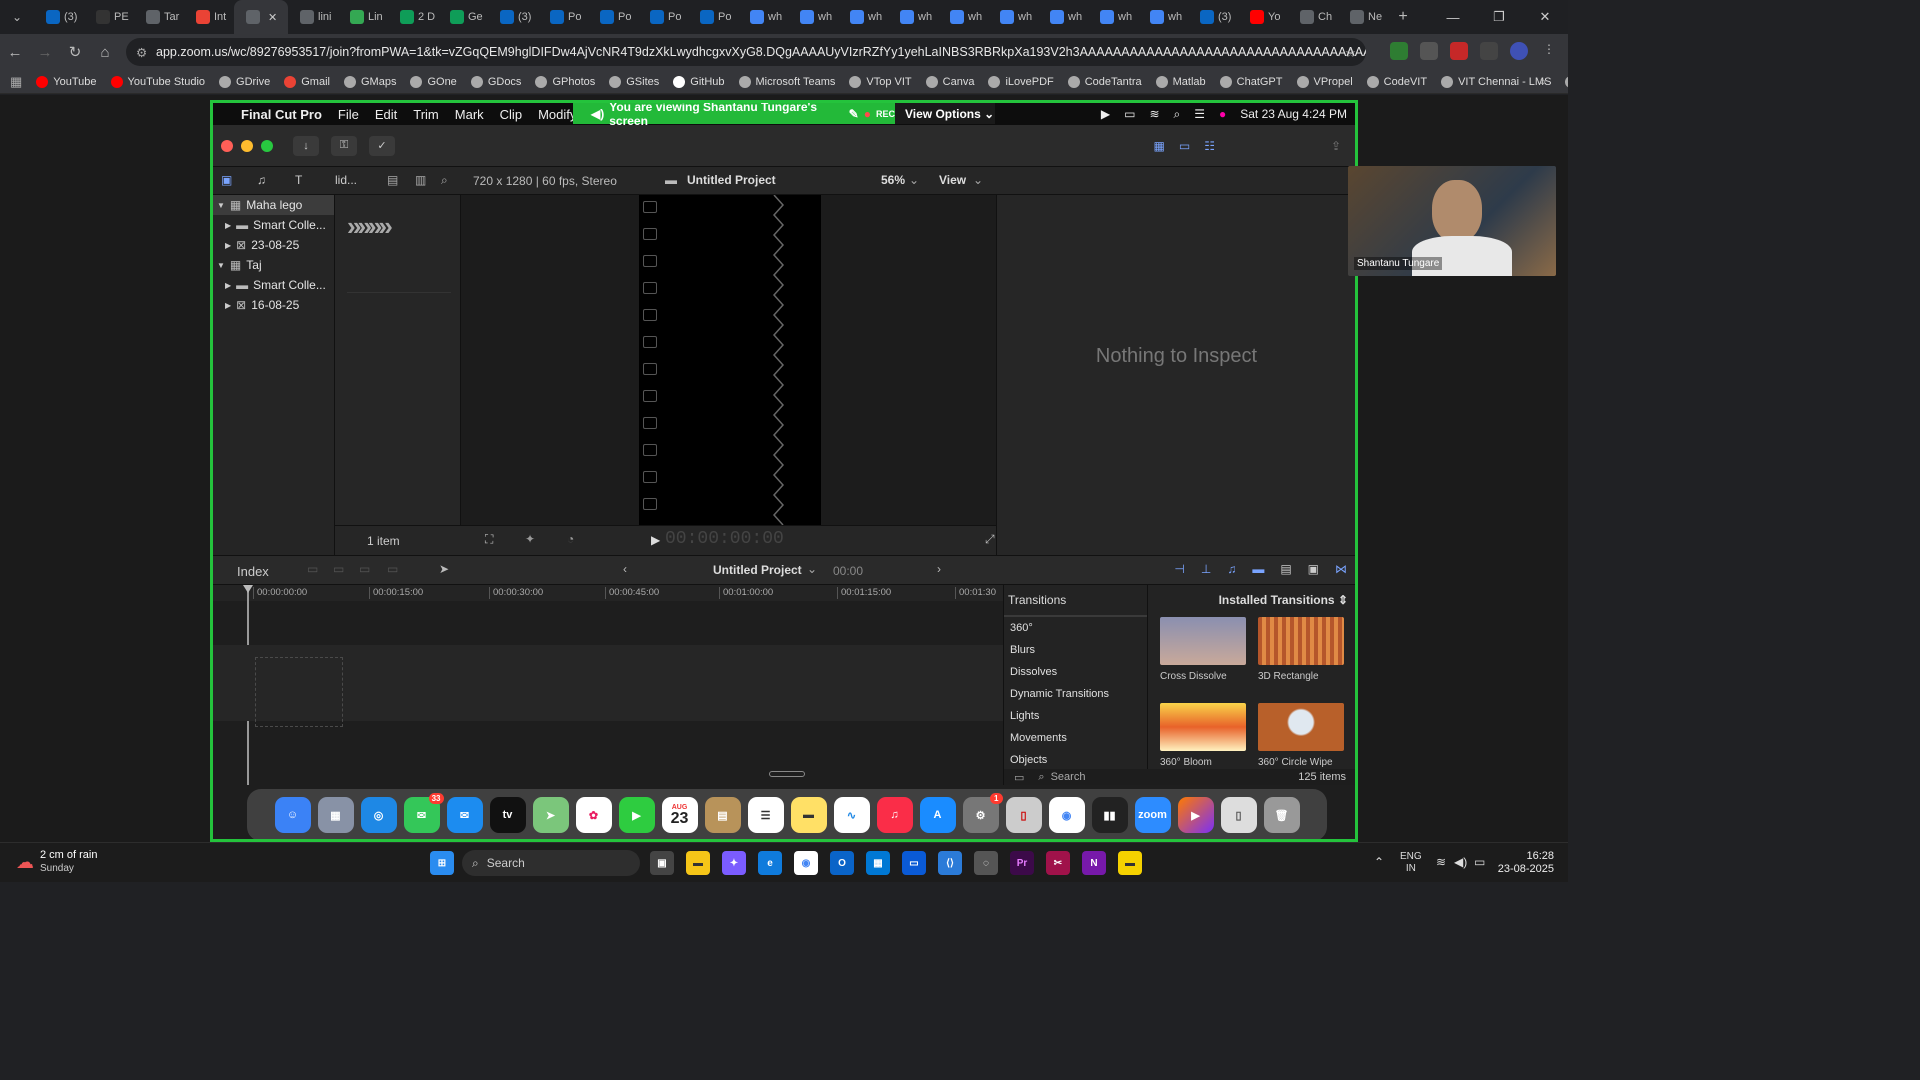 Image resolution: width=1920 pixels, height=1080 pixels. Describe the element at coordinates (1068, 777) in the screenshot. I see `transition-search-input: Search` at that location.